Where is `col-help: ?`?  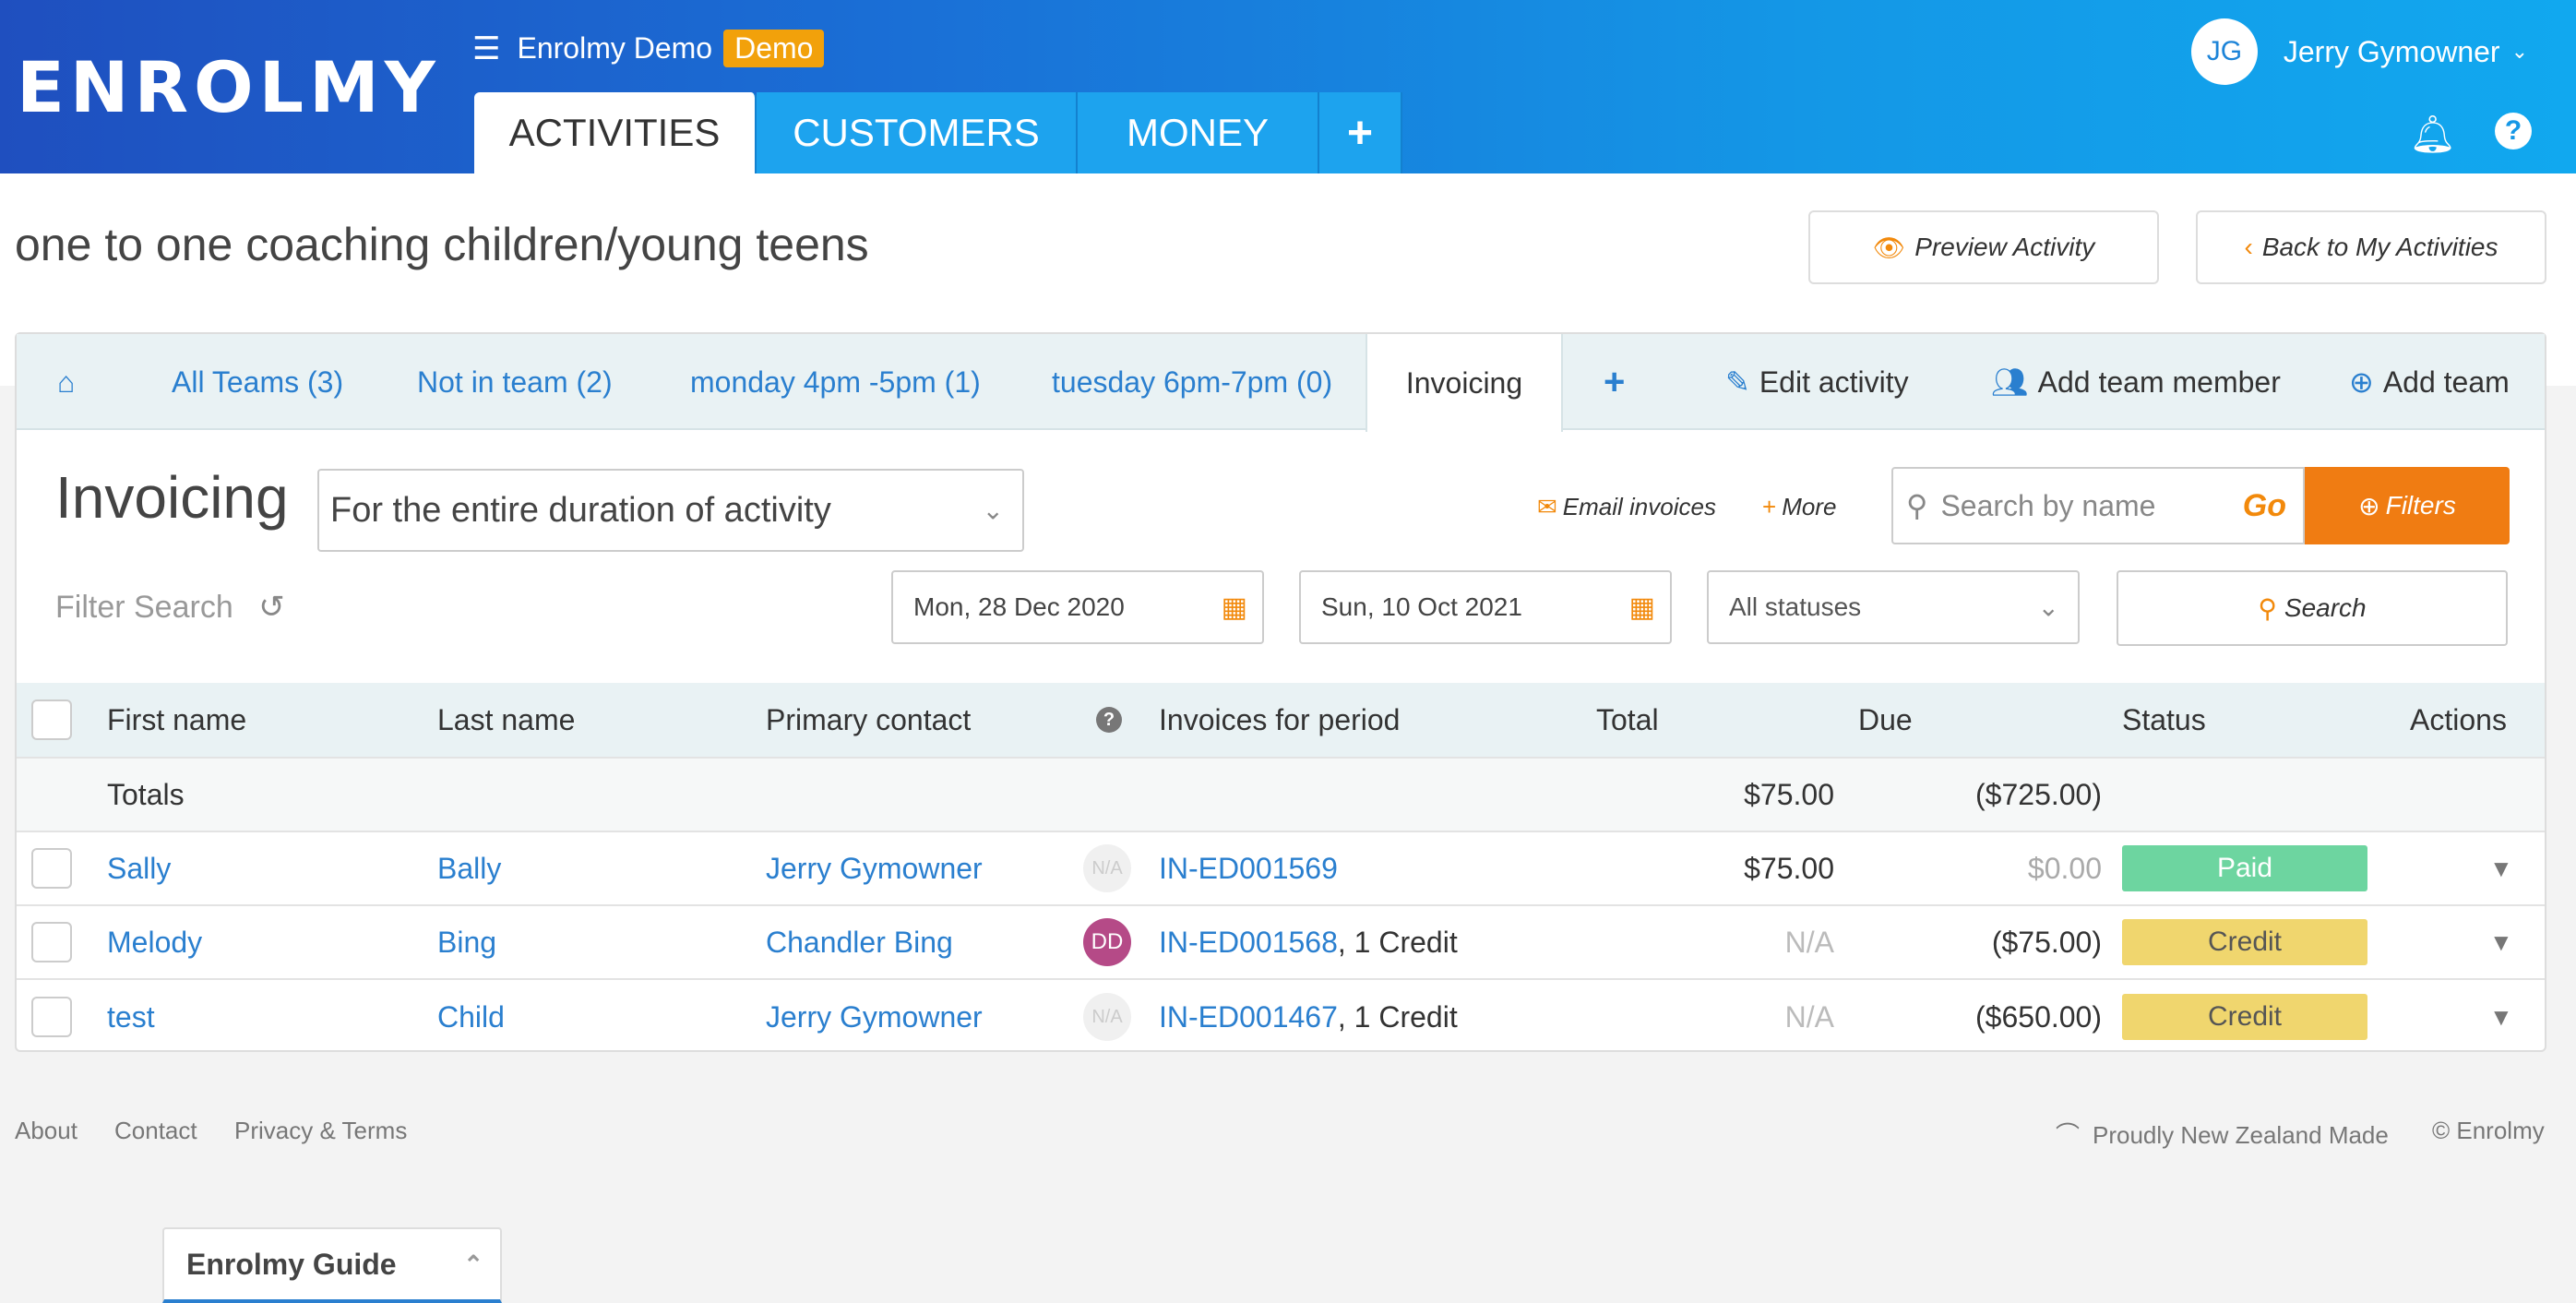 col-help: ? is located at coordinates (1109, 720).